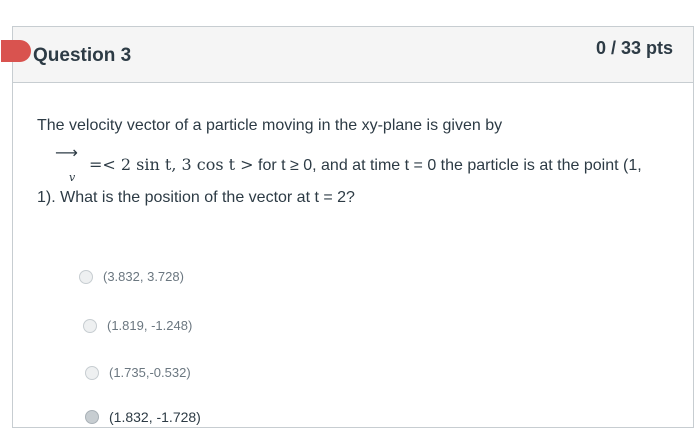 The image size is (700, 430). Describe the element at coordinates (347, 55) in the screenshot. I see `question-header: Question 3 0 / 33 pts` at that location.